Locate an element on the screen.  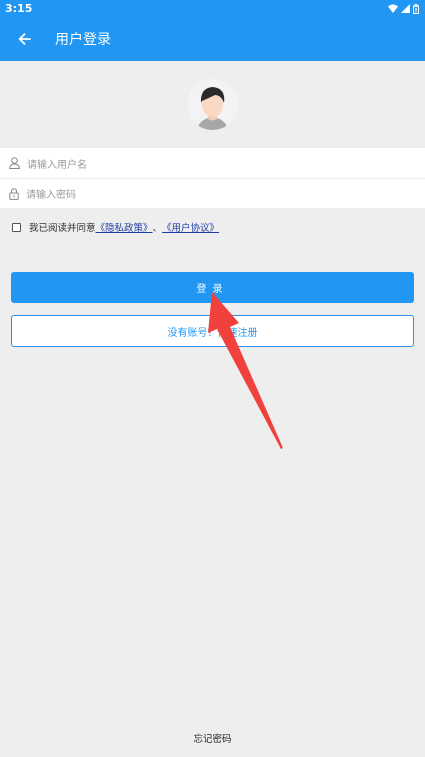
user-avatar-icon is located at coordinates (212, 104).